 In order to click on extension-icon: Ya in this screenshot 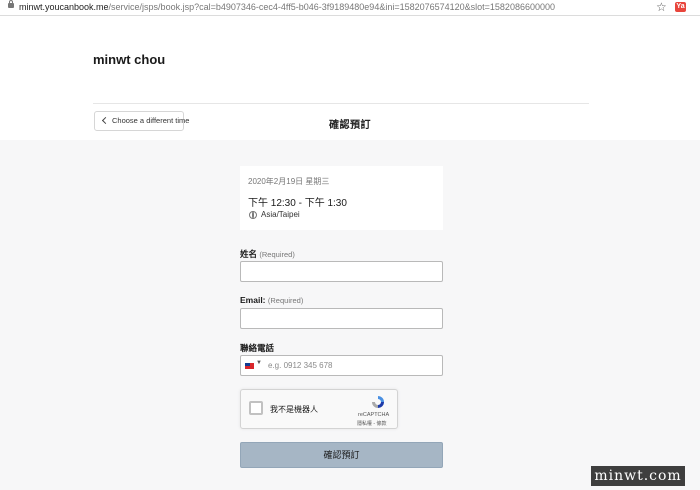, I will do `click(680, 7)`.